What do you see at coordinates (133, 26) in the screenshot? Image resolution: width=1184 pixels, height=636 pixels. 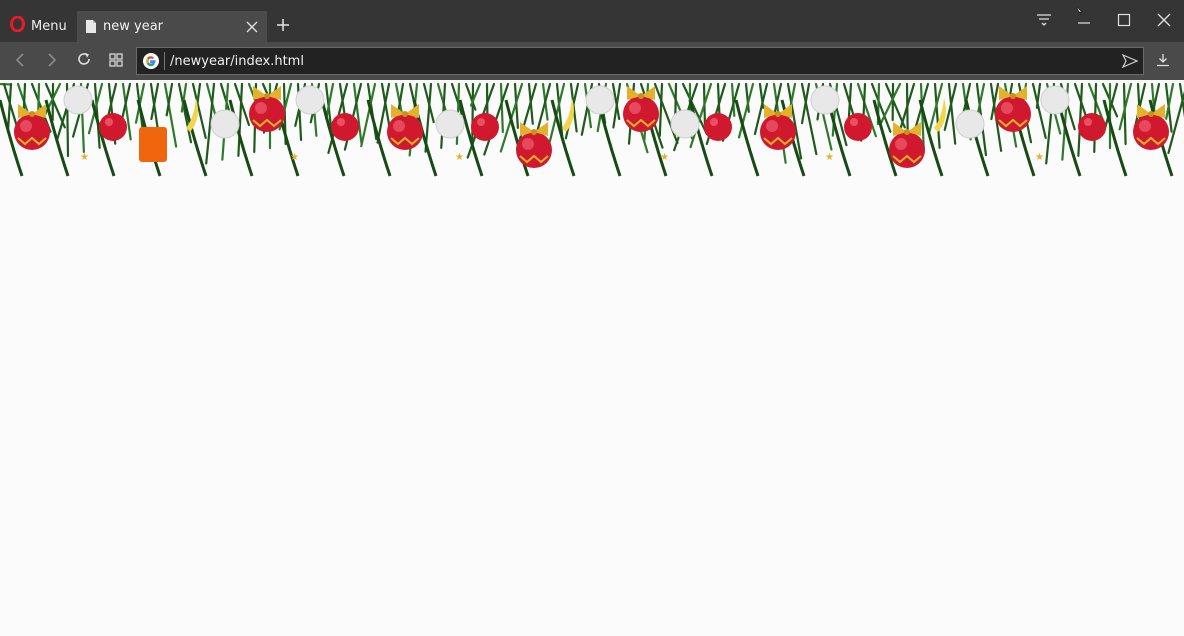 I see `tab-title: new year` at bounding box center [133, 26].